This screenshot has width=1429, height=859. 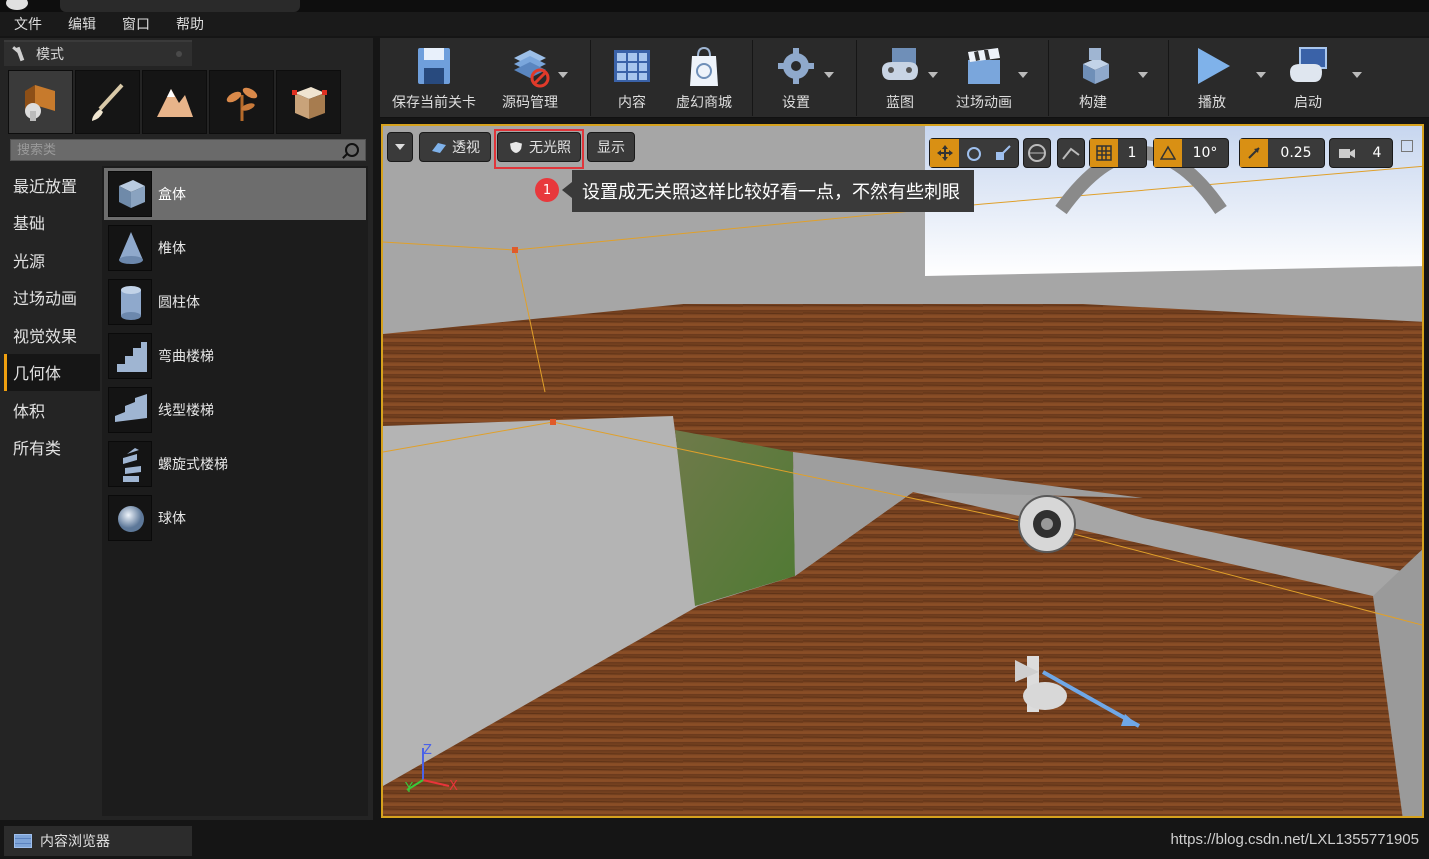 What do you see at coordinates (186, 411) in the screenshot?
I see `asset-label: 线型楼梯` at bounding box center [186, 411].